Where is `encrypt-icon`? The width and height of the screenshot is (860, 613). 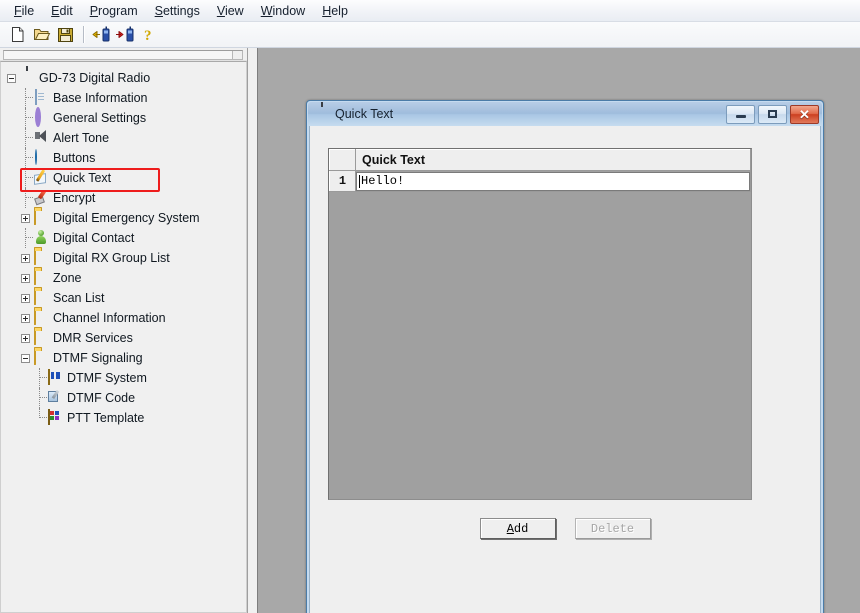 encrypt-icon is located at coordinates (41, 198).